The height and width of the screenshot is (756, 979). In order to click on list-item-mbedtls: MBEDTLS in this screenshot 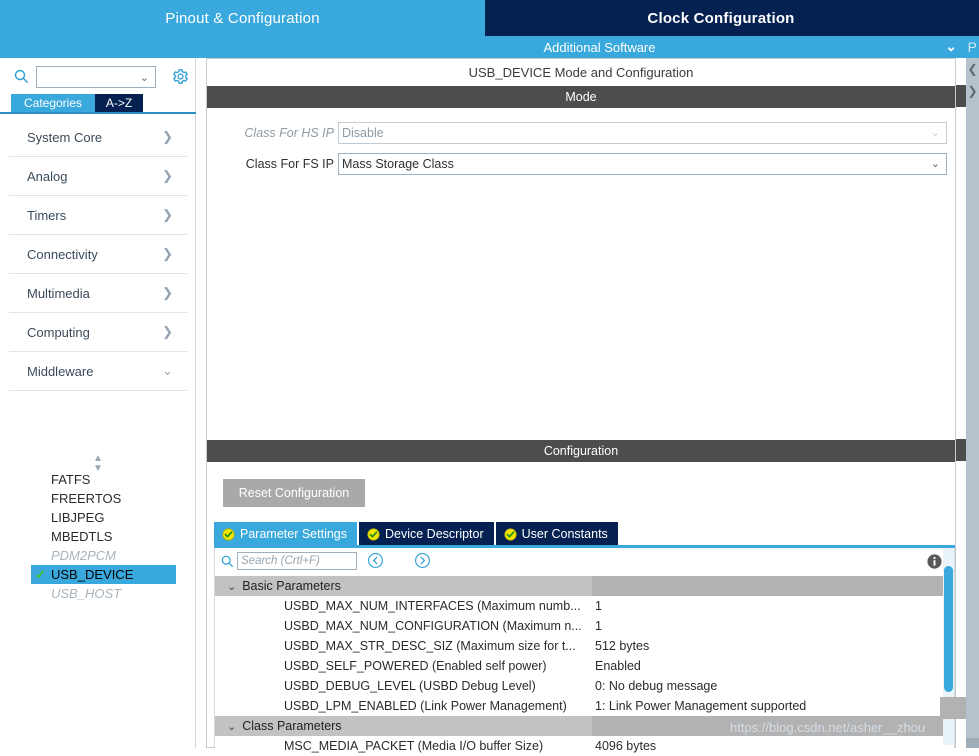, I will do `click(98, 536)`.